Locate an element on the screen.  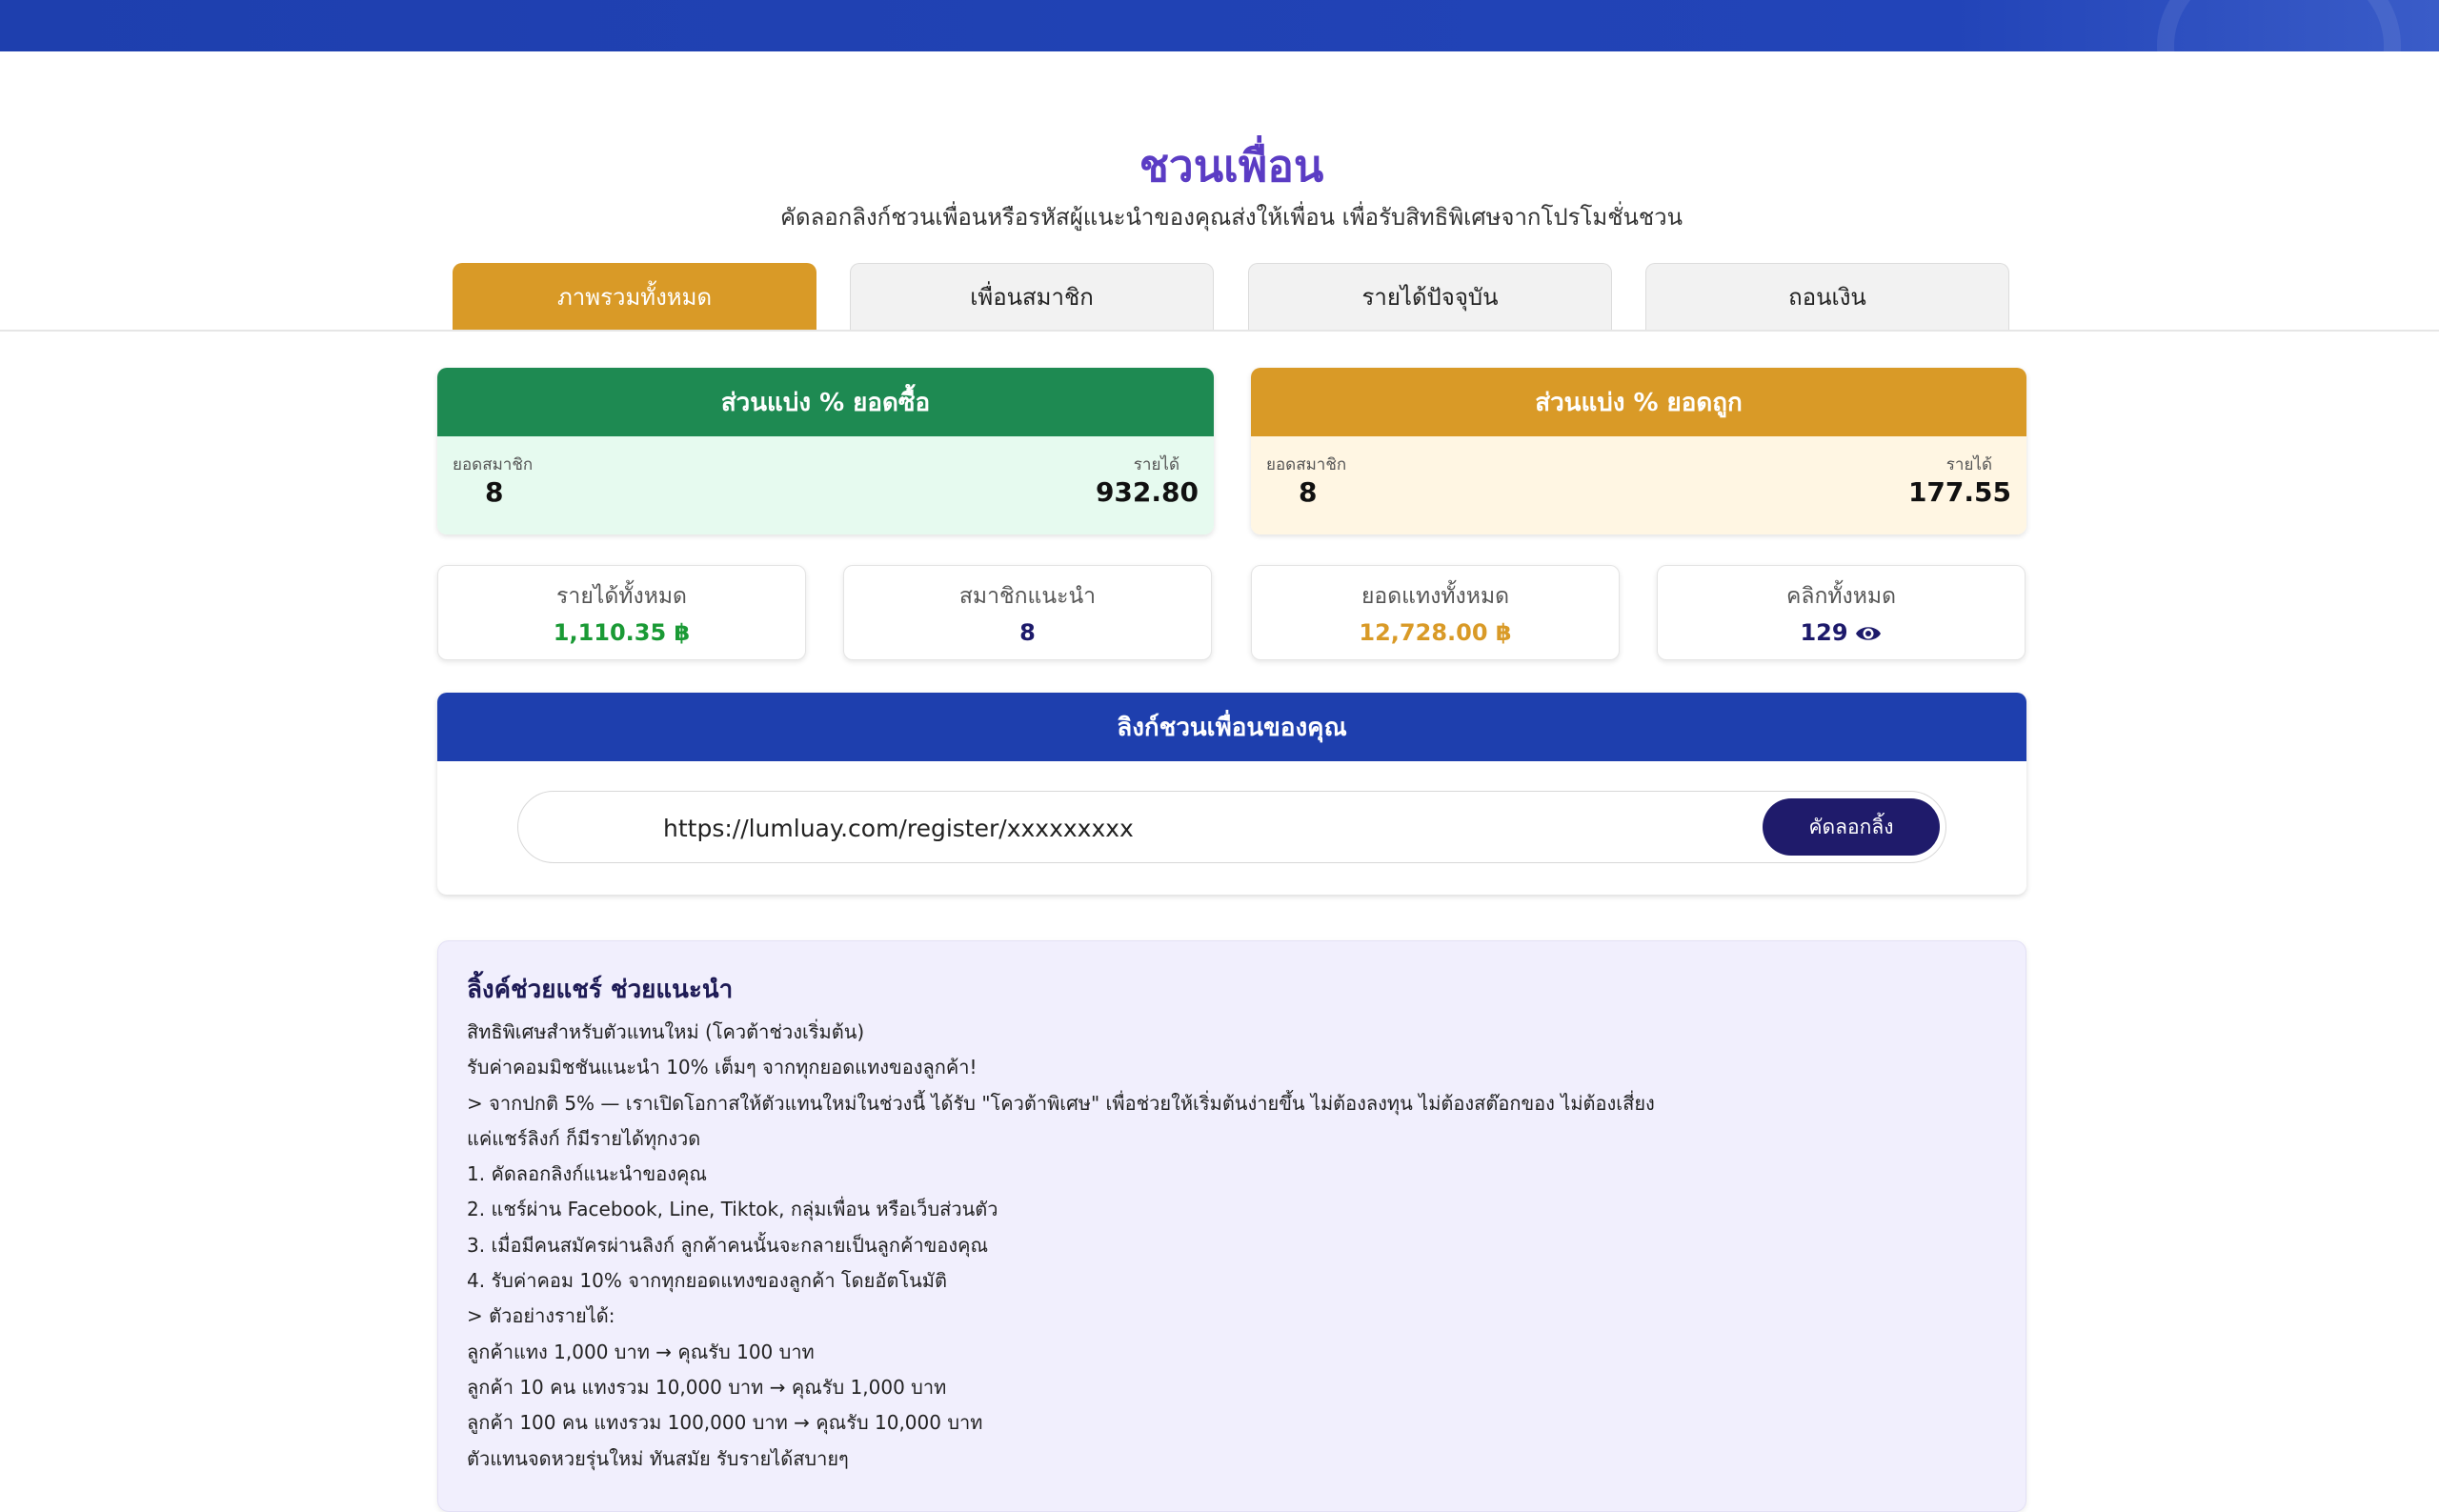
info-line: > ตัวอย่างรายได้: is located at coordinates (541, 1316).